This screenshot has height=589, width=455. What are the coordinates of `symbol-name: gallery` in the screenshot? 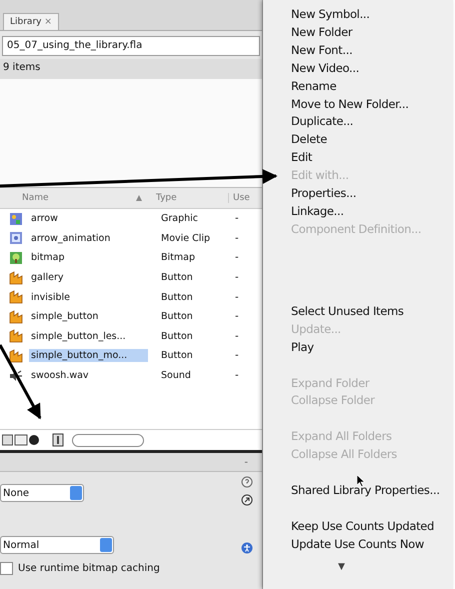 It's located at (88, 277).